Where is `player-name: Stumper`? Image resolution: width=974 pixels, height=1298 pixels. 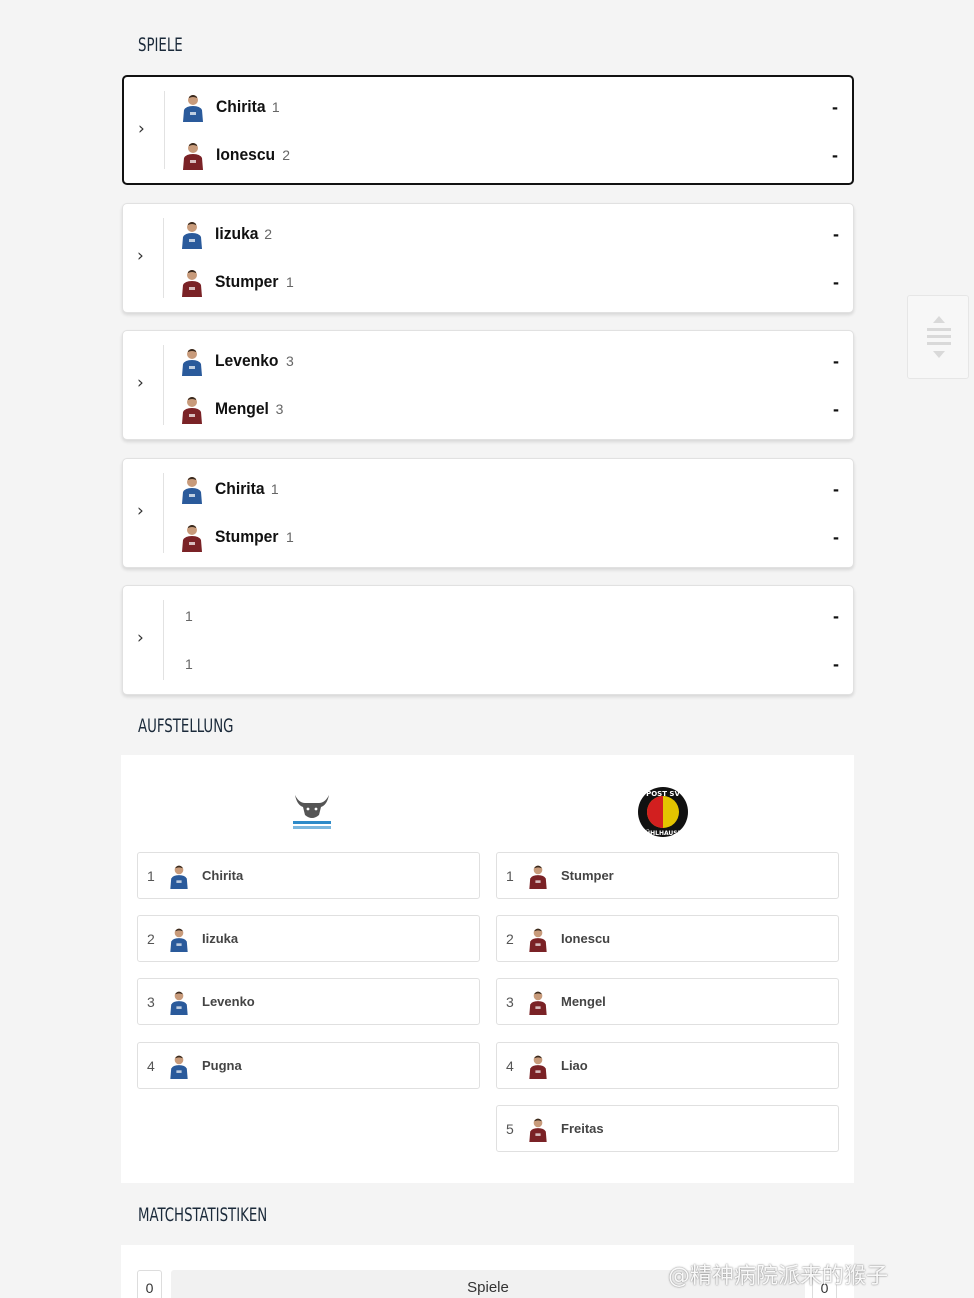
player-name: Stumper is located at coordinates (247, 536).